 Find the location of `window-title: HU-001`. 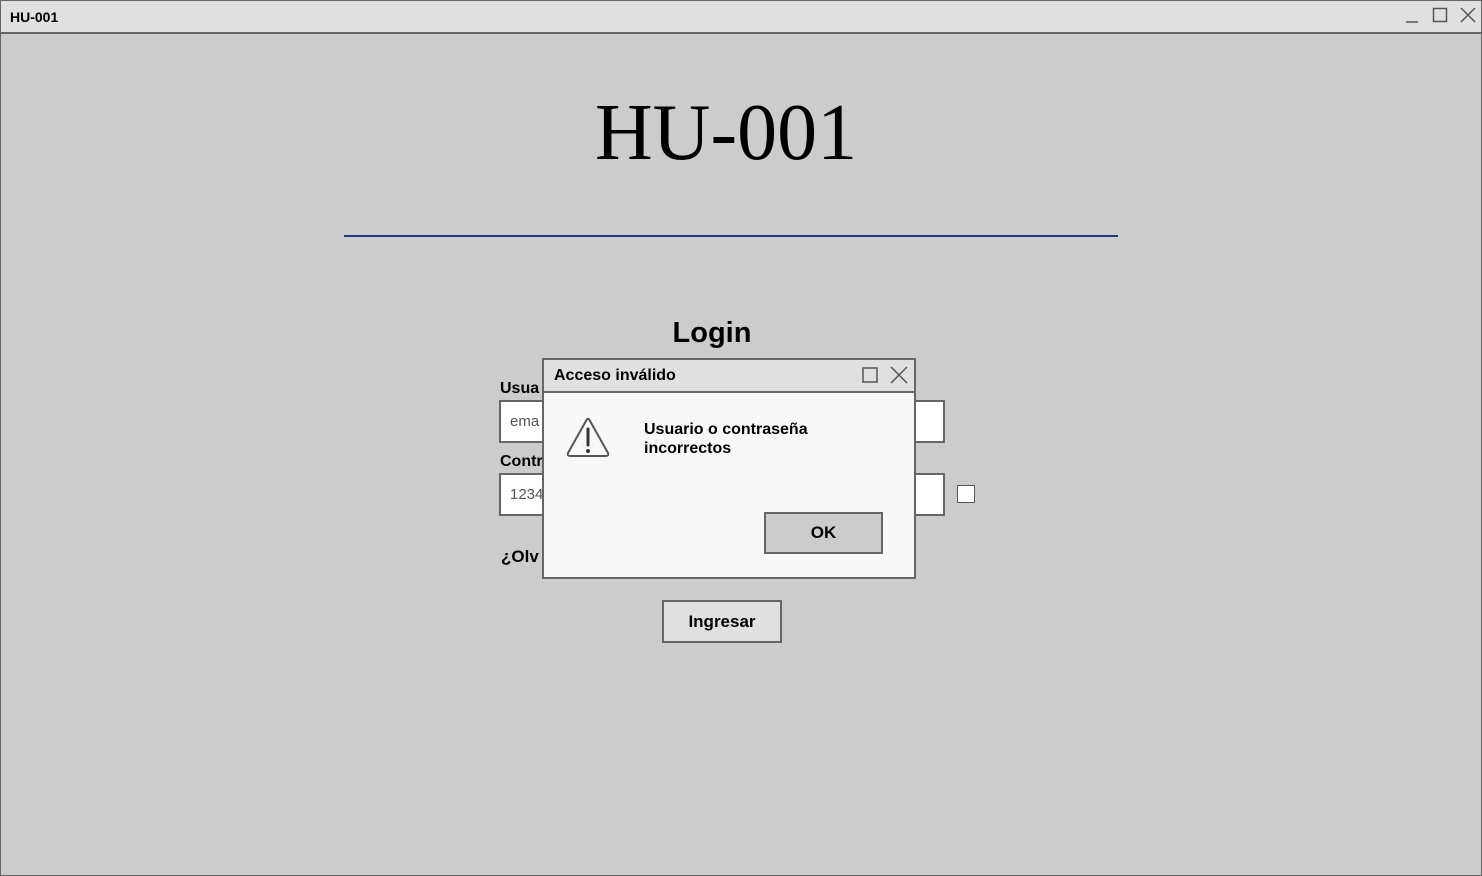

window-title: HU-001 is located at coordinates (34, 17).